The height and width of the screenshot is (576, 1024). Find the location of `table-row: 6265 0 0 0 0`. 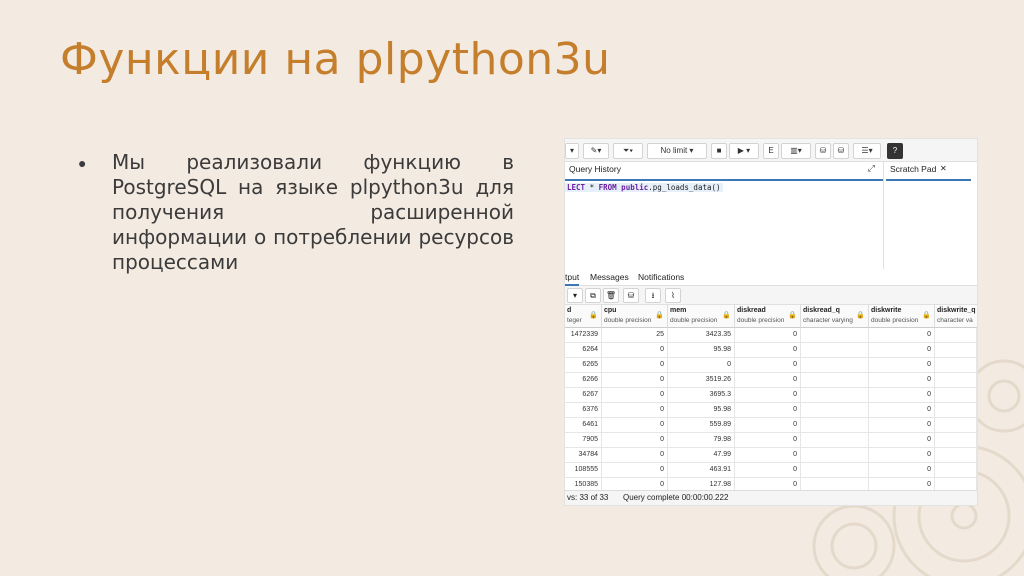

table-row: 6265 0 0 0 0 is located at coordinates (771, 365).